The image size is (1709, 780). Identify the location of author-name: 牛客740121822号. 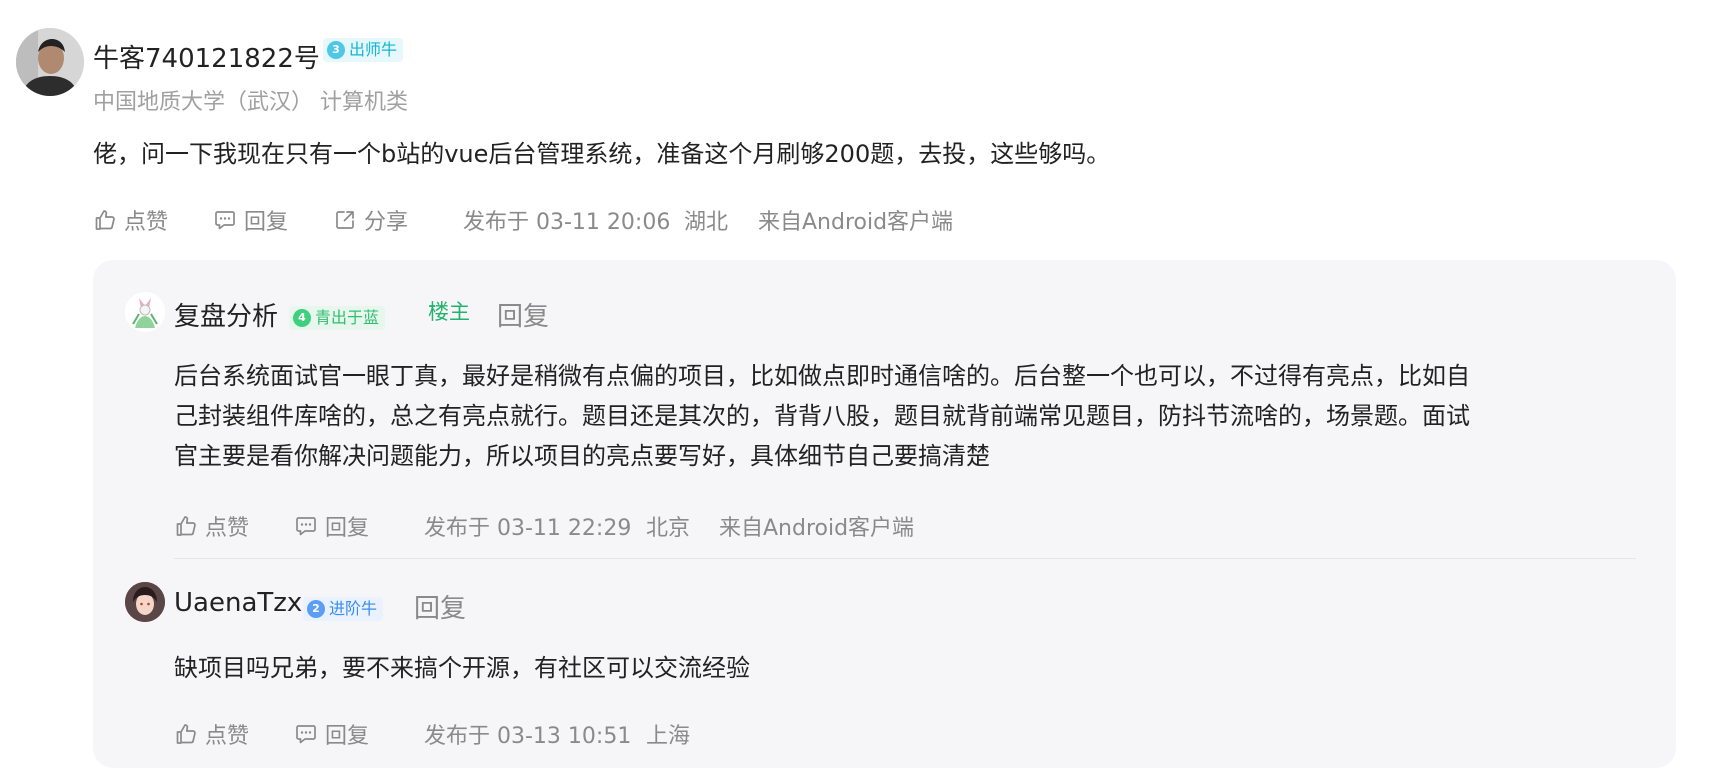
(206, 56).